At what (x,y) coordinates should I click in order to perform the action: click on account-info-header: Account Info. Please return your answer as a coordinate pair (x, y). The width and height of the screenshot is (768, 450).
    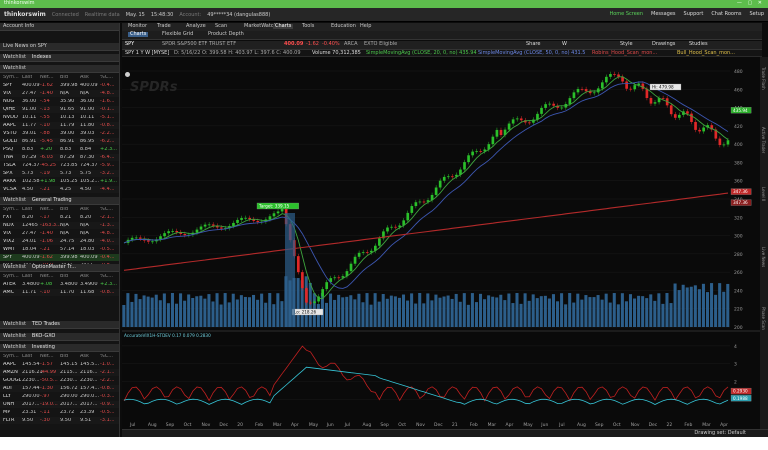
    Looking at the image, I should click on (59, 27).